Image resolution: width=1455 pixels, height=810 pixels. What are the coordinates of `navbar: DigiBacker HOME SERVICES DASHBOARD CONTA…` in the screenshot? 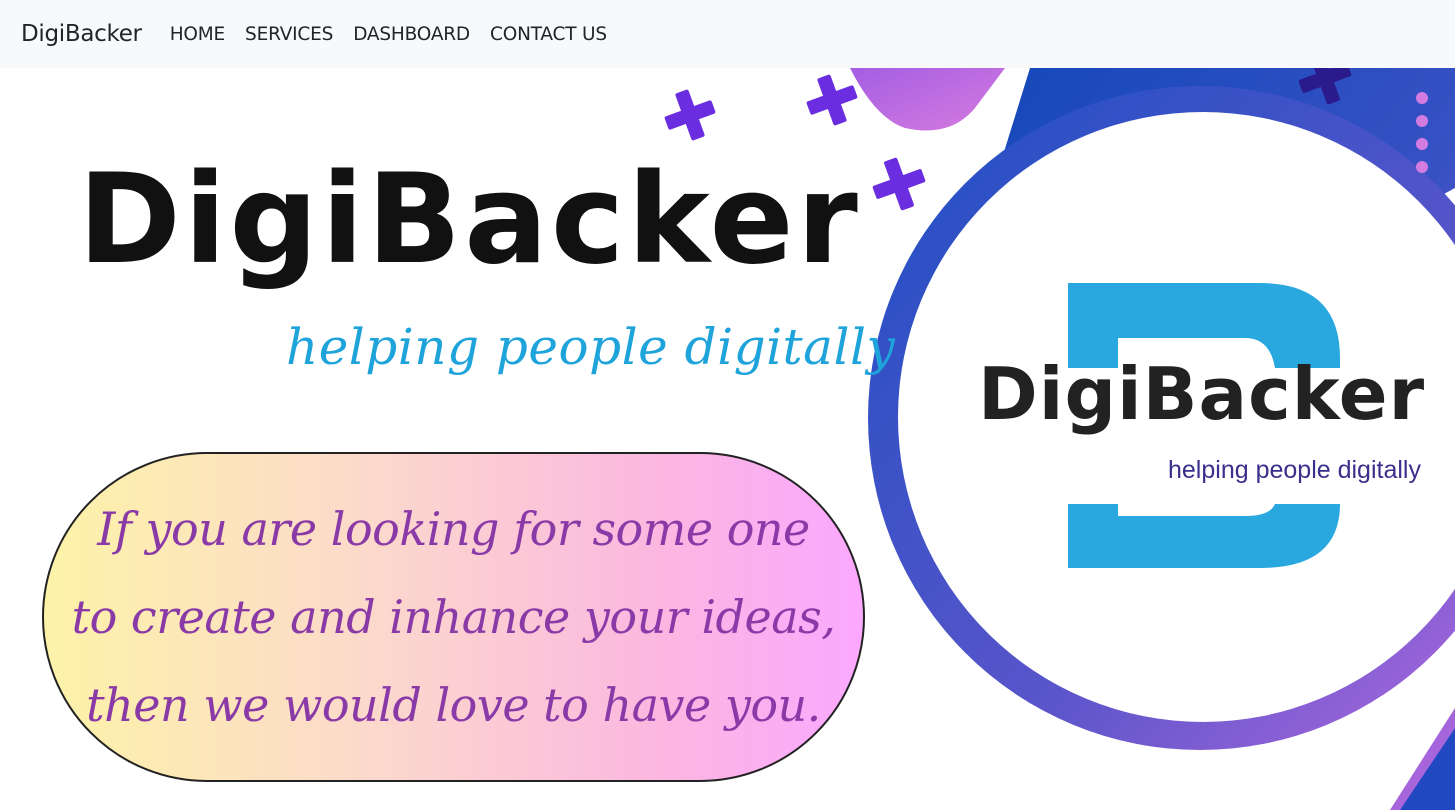 It's located at (727, 34).